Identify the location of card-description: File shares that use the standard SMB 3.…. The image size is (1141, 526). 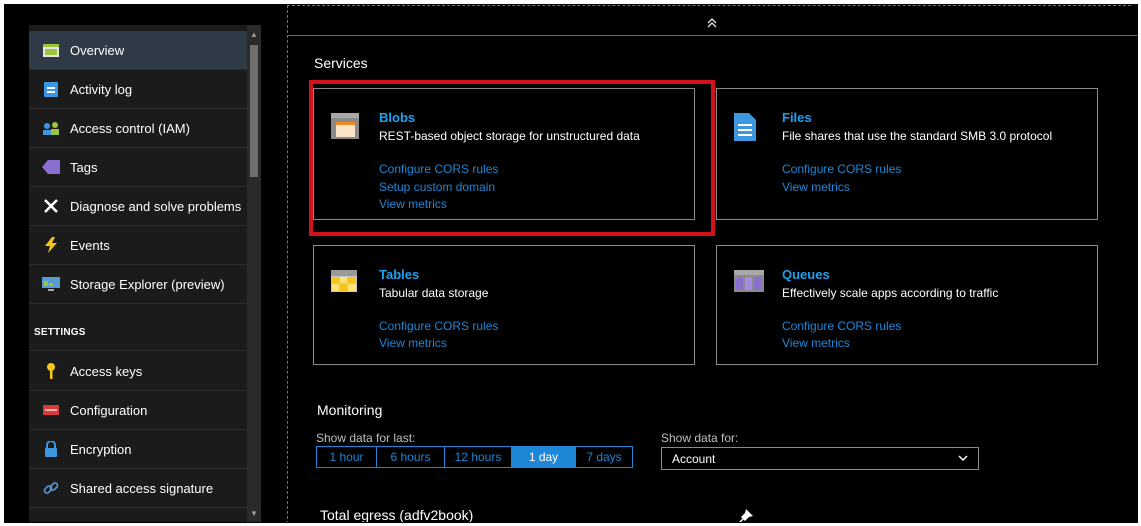
(917, 136).